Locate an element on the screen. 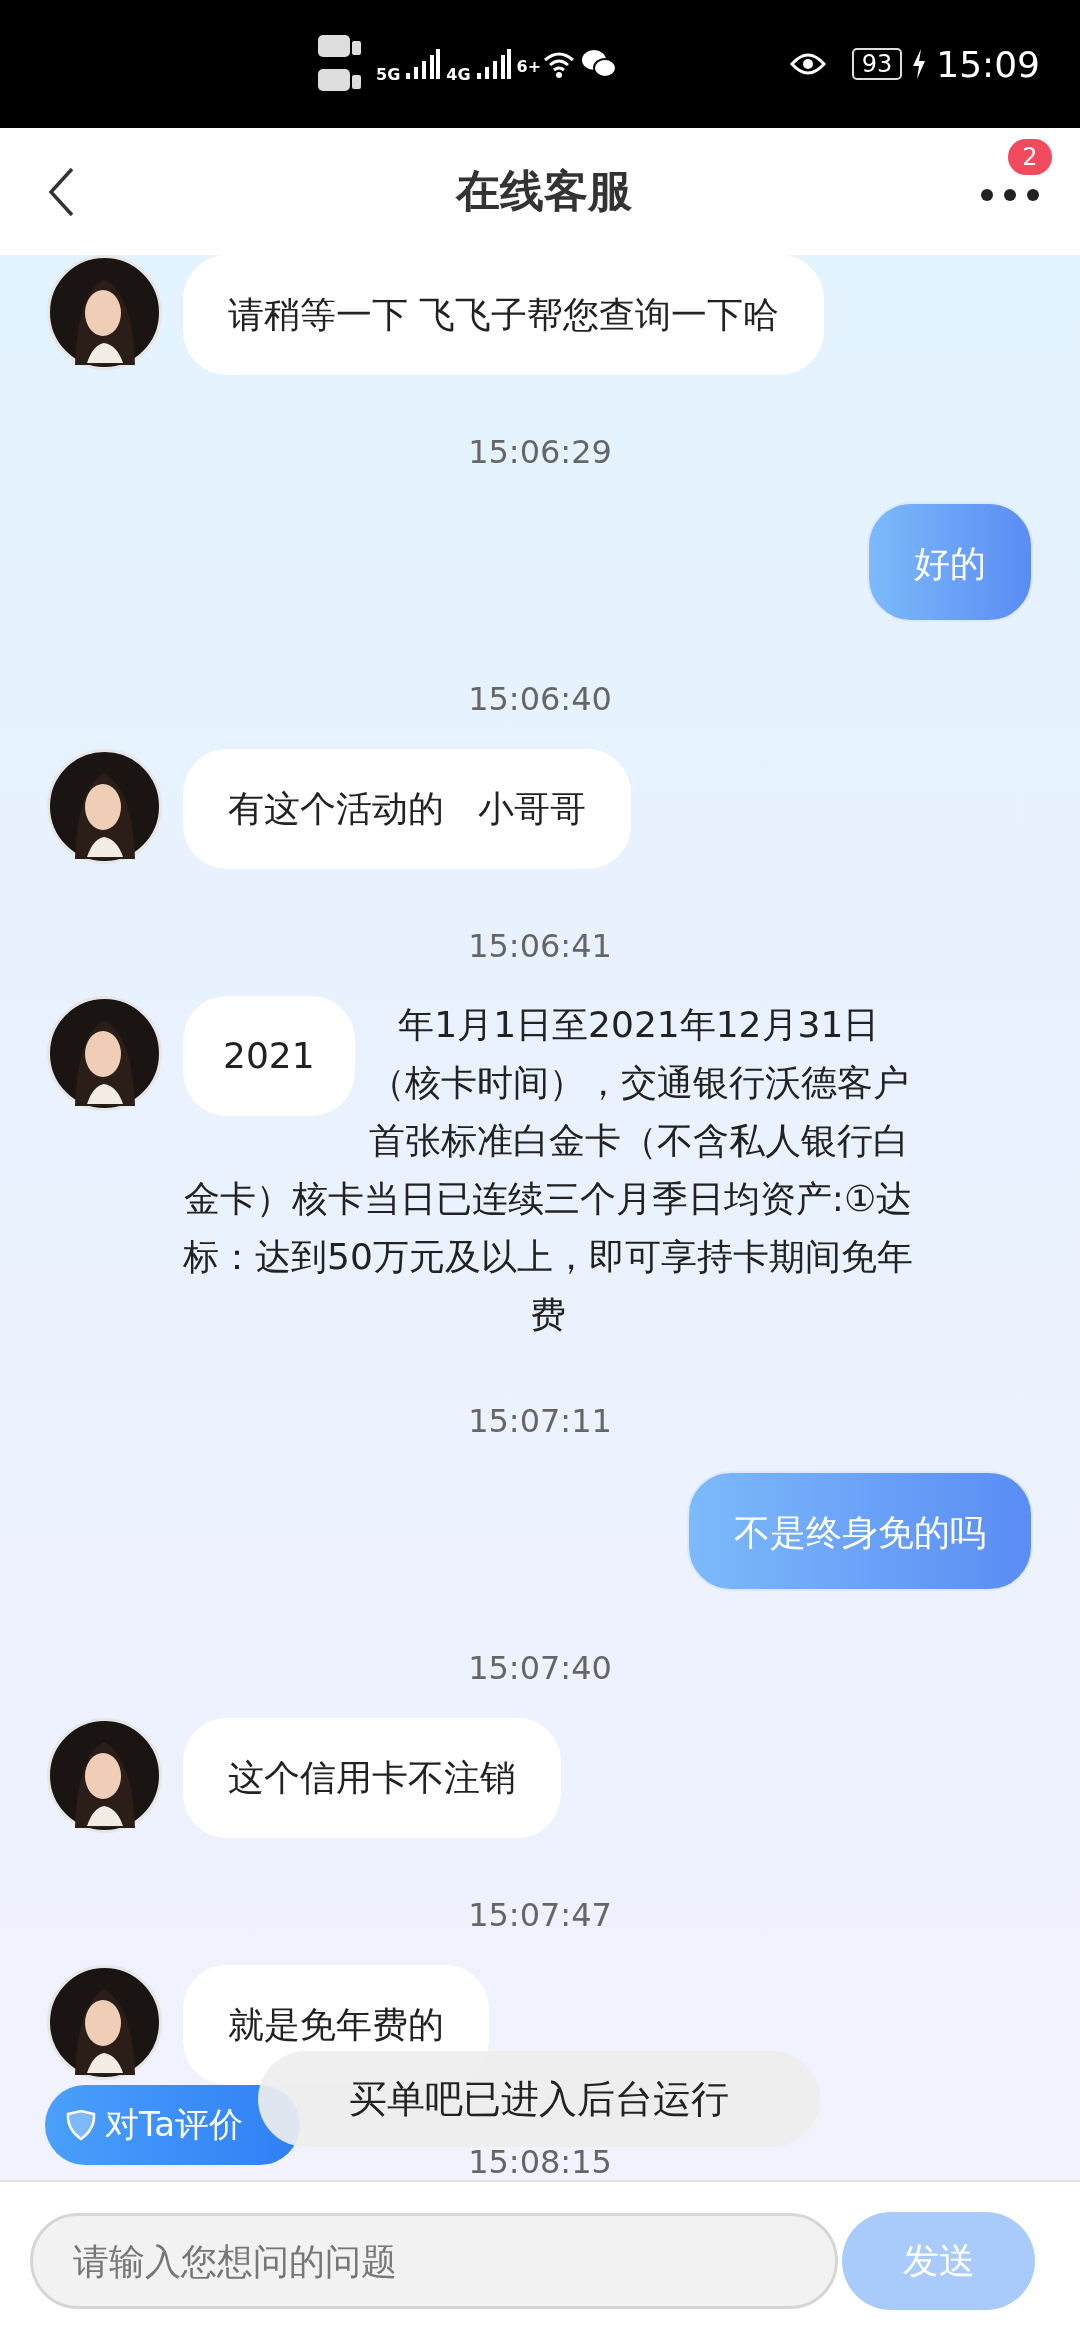 The height and width of the screenshot is (2340, 1080). timestamp: 15:07:47 is located at coordinates (540, 1915).